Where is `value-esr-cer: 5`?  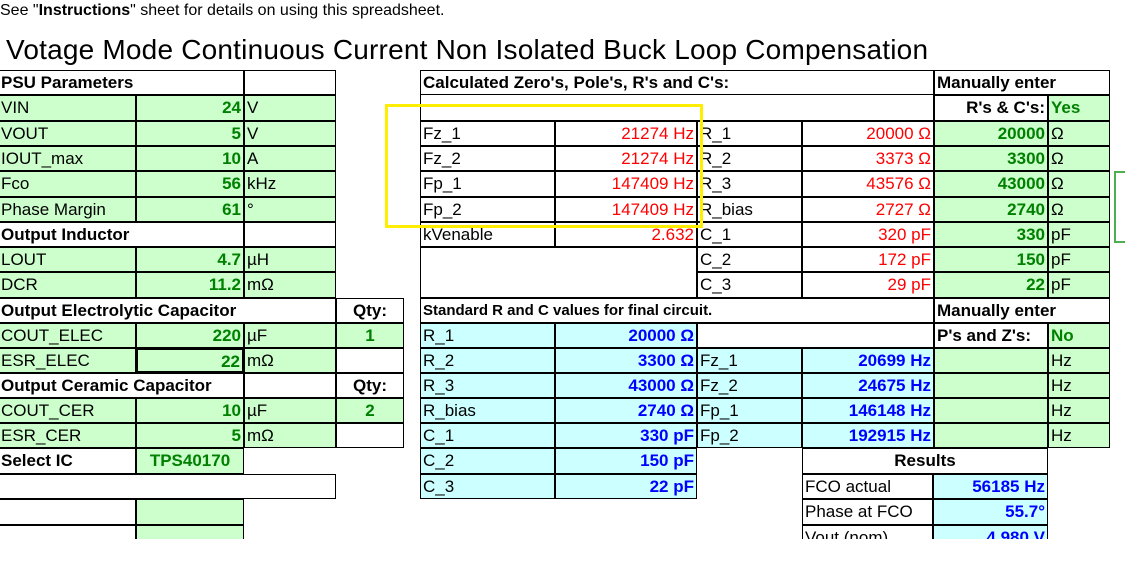
value-esr-cer: 5 is located at coordinates (190, 435).